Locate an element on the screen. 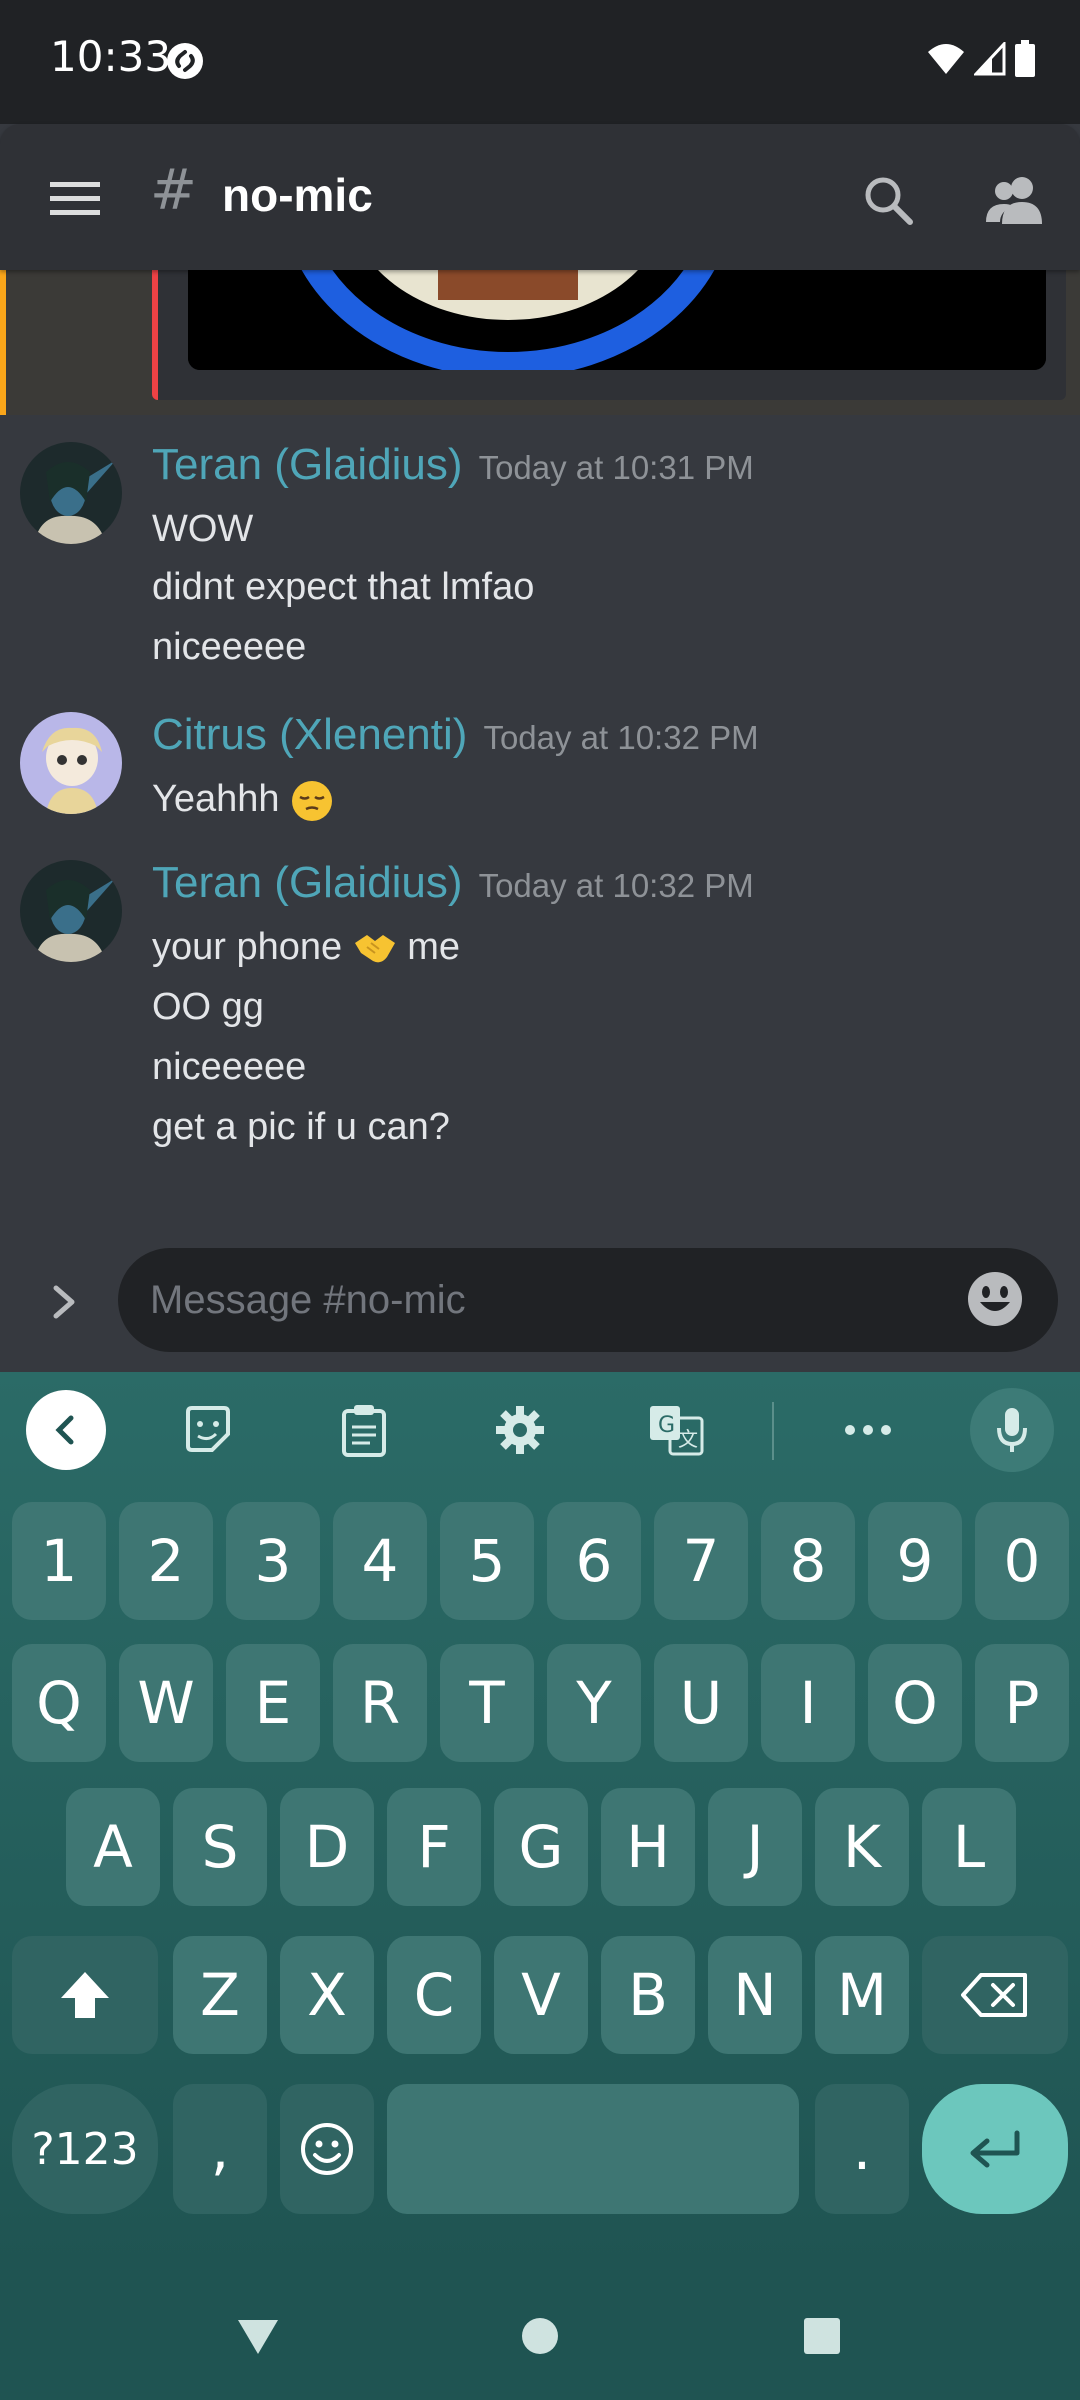  key-s: S is located at coordinates (220, 1847).